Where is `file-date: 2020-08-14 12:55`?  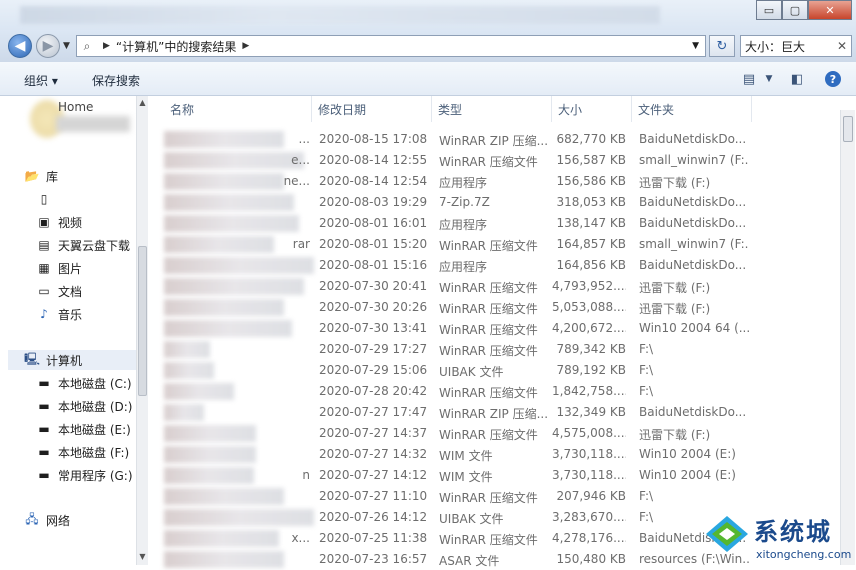 file-date: 2020-08-14 12:55 is located at coordinates (373, 160).